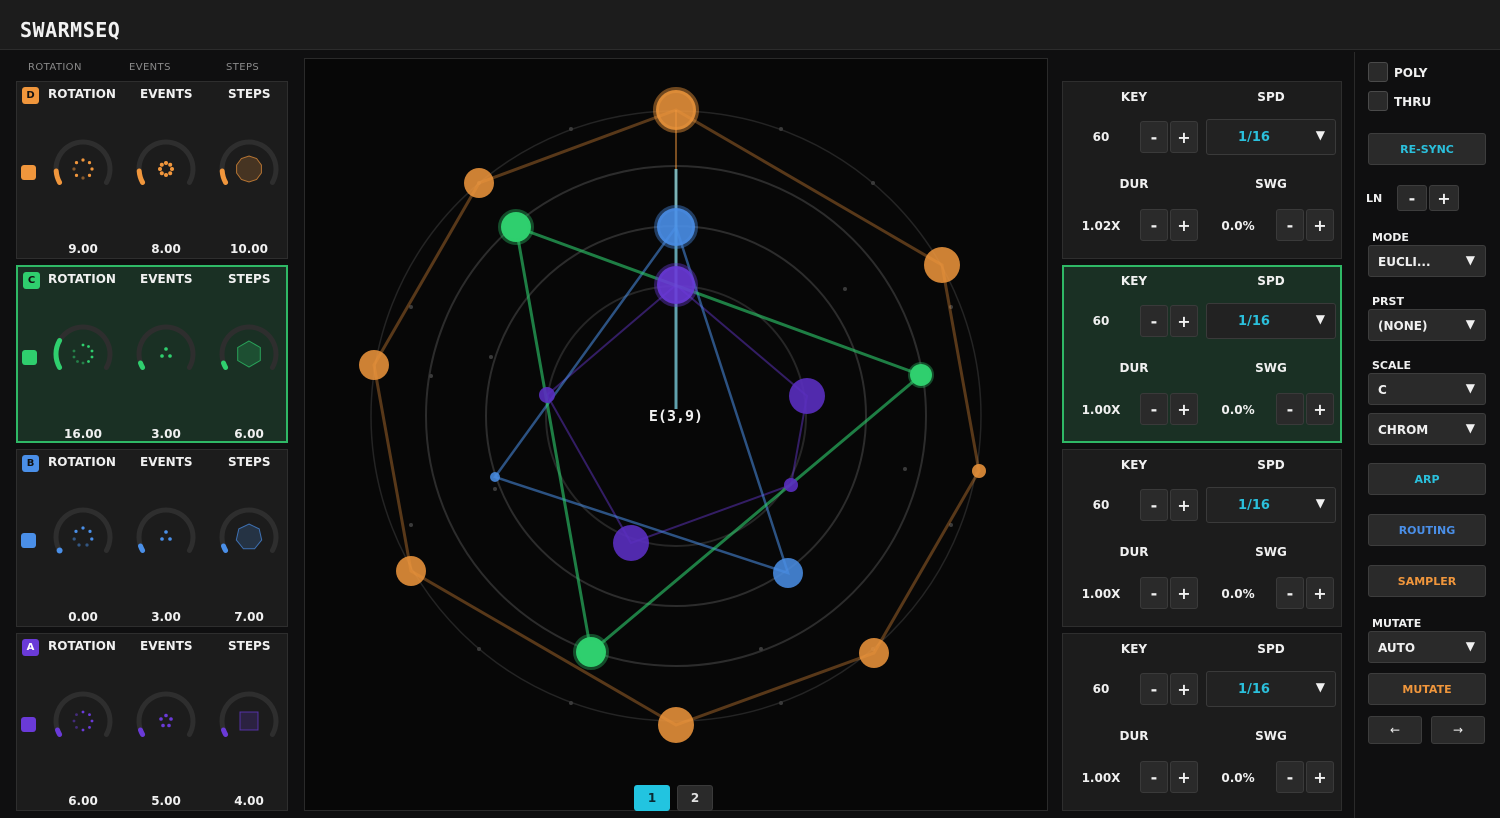 The height and width of the screenshot is (818, 1500). What do you see at coordinates (1427, 530) in the screenshot?
I see `routing-button: ROUTING` at bounding box center [1427, 530].